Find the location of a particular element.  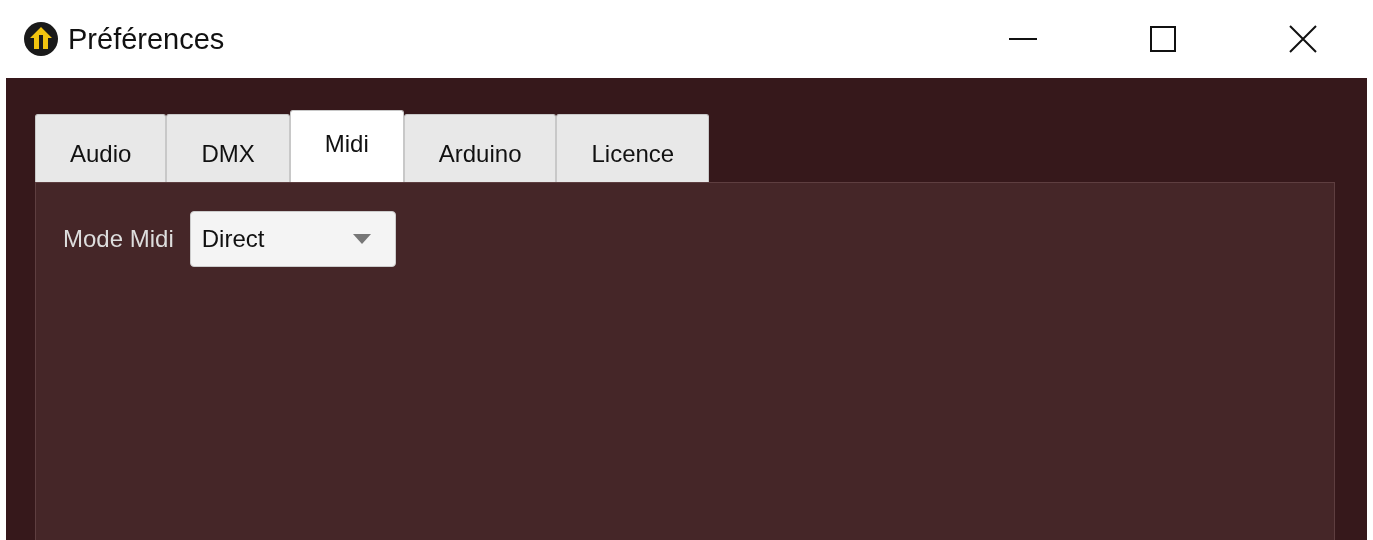

window-title: Préférences is located at coordinates (146, 39).